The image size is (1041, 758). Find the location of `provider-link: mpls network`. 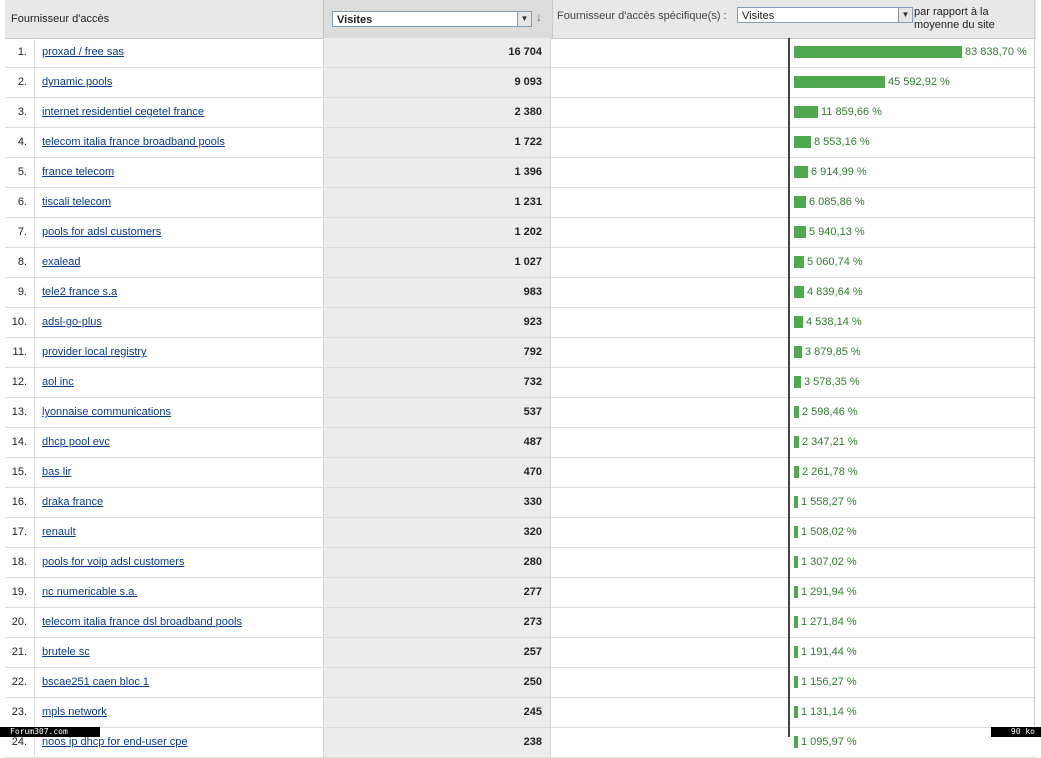

provider-link: mpls network is located at coordinates (74, 712).